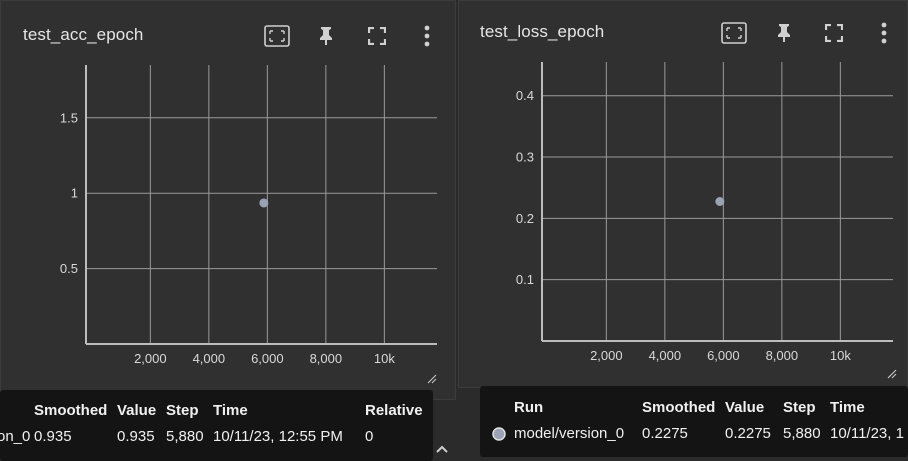 The height and width of the screenshot is (461, 908). I want to click on cell-run: on_0, so click(15, 436).